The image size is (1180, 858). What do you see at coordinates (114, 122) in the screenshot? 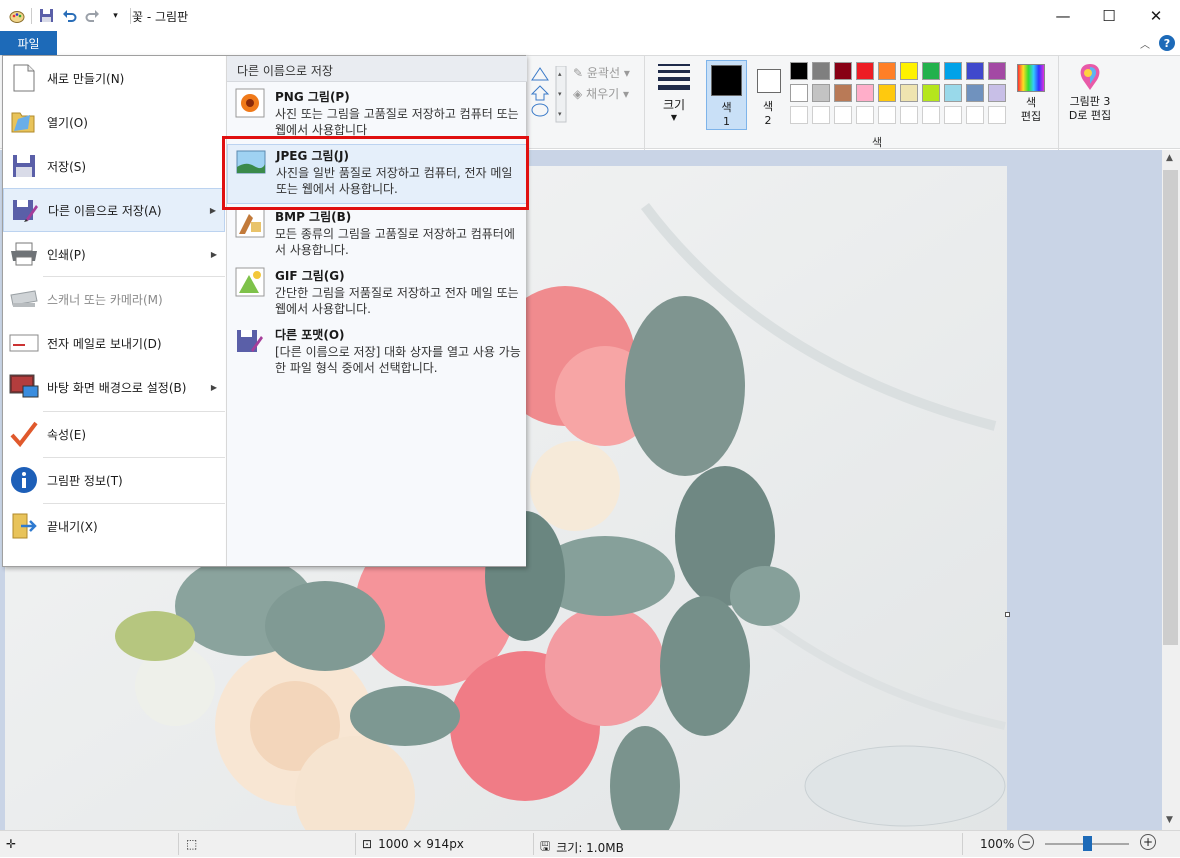
I see `menu-open: 열기(O)` at bounding box center [114, 122].